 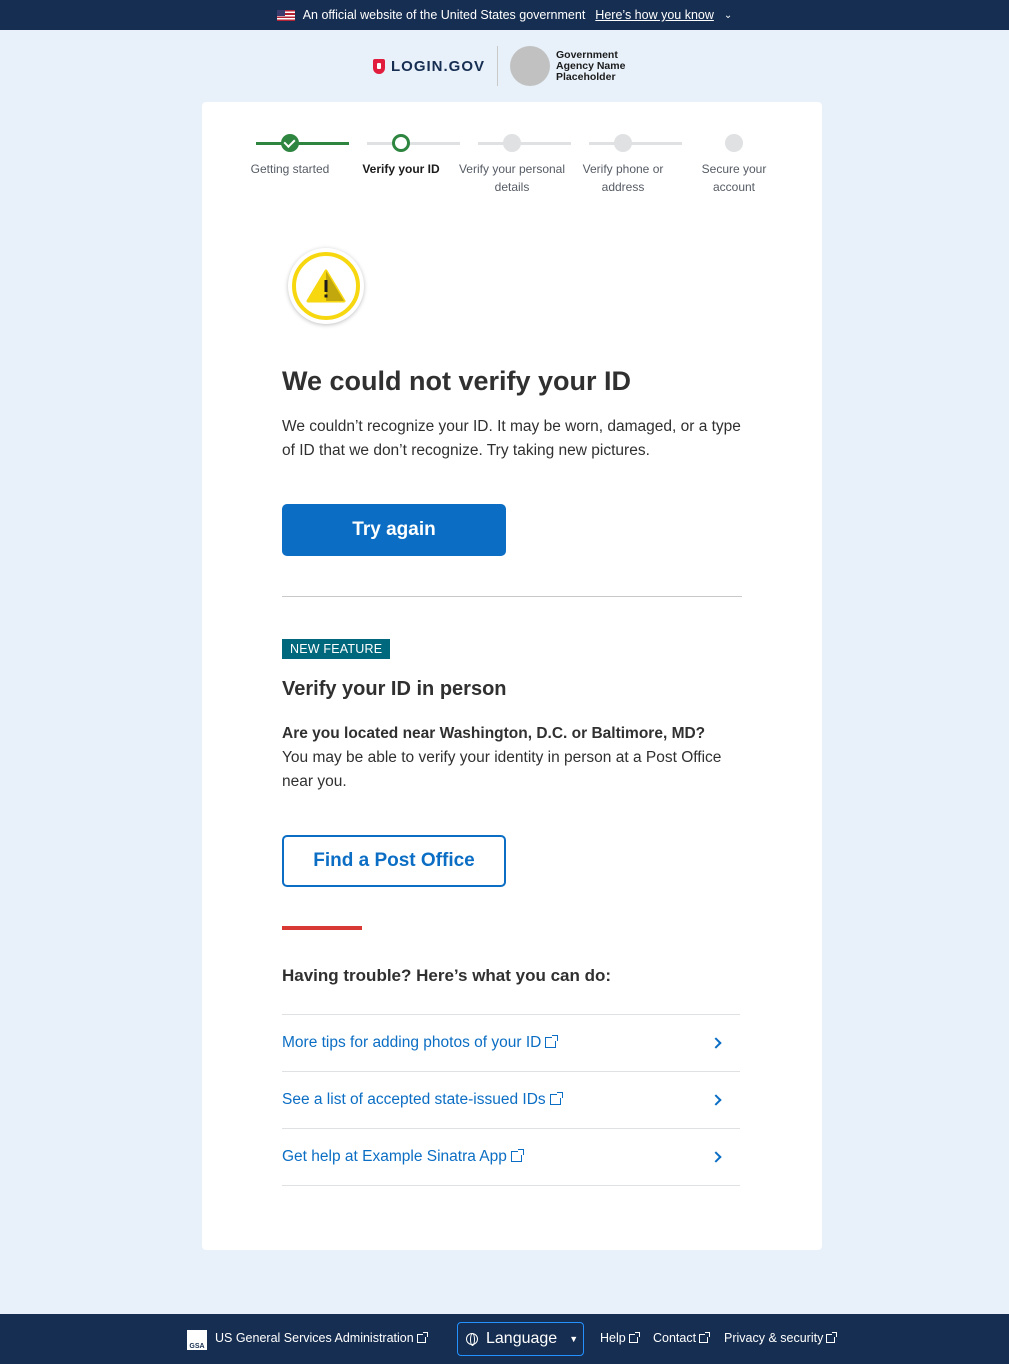 I want to click on list-item-photo-tips: More tips for adding photos of your ID, so click(x=511, y=1043).